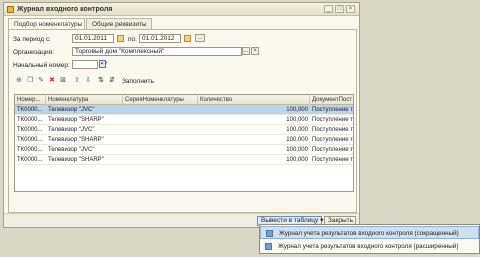  What do you see at coordinates (350, 9) in the screenshot?
I see `close-window-button: ×` at bounding box center [350, 9].